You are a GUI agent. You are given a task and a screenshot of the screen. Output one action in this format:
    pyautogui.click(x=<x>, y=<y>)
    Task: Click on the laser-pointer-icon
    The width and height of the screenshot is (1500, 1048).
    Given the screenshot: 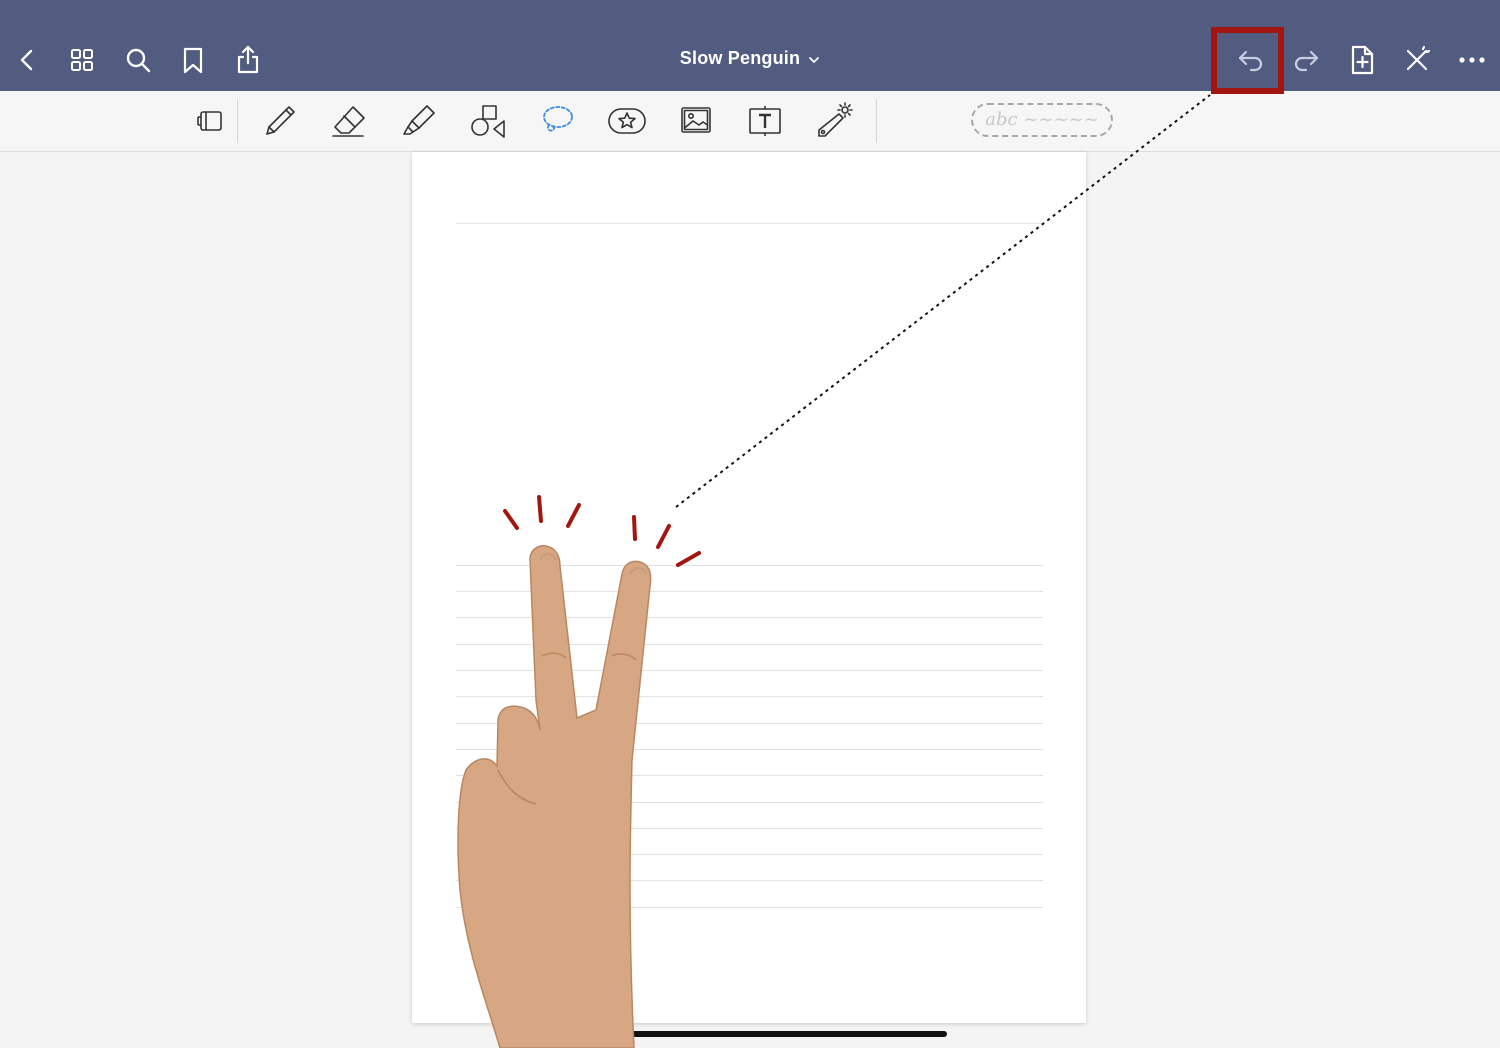 What is the action you would take?
    pyautogui.click(x=834, y=121)
    